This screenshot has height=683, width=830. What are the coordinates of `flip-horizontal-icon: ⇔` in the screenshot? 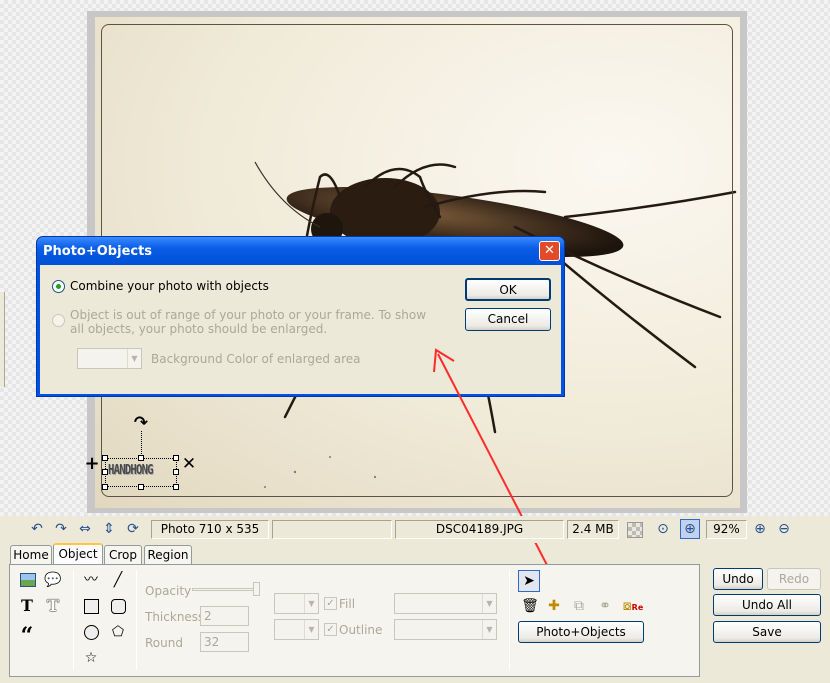 It's located at (85, 529).